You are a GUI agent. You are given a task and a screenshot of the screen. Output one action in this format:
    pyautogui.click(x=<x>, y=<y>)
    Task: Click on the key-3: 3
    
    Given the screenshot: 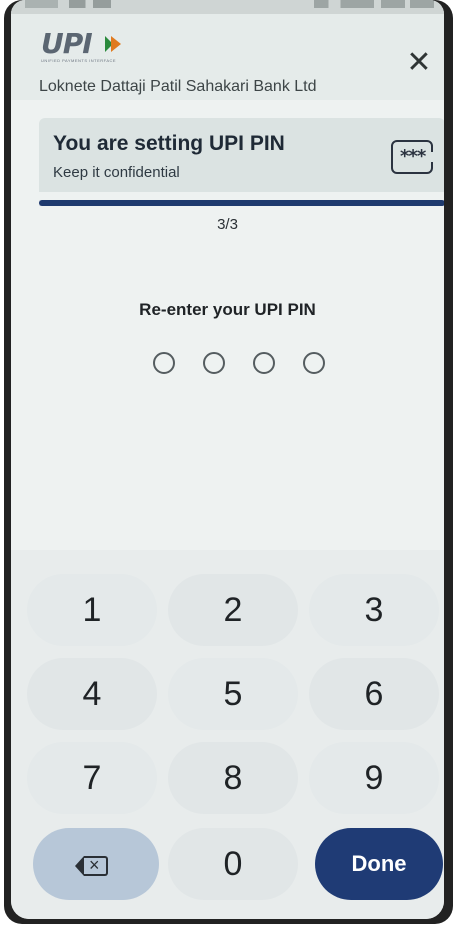 What is the action you would take?
    pyautogui.click(x=374, y=610)
    